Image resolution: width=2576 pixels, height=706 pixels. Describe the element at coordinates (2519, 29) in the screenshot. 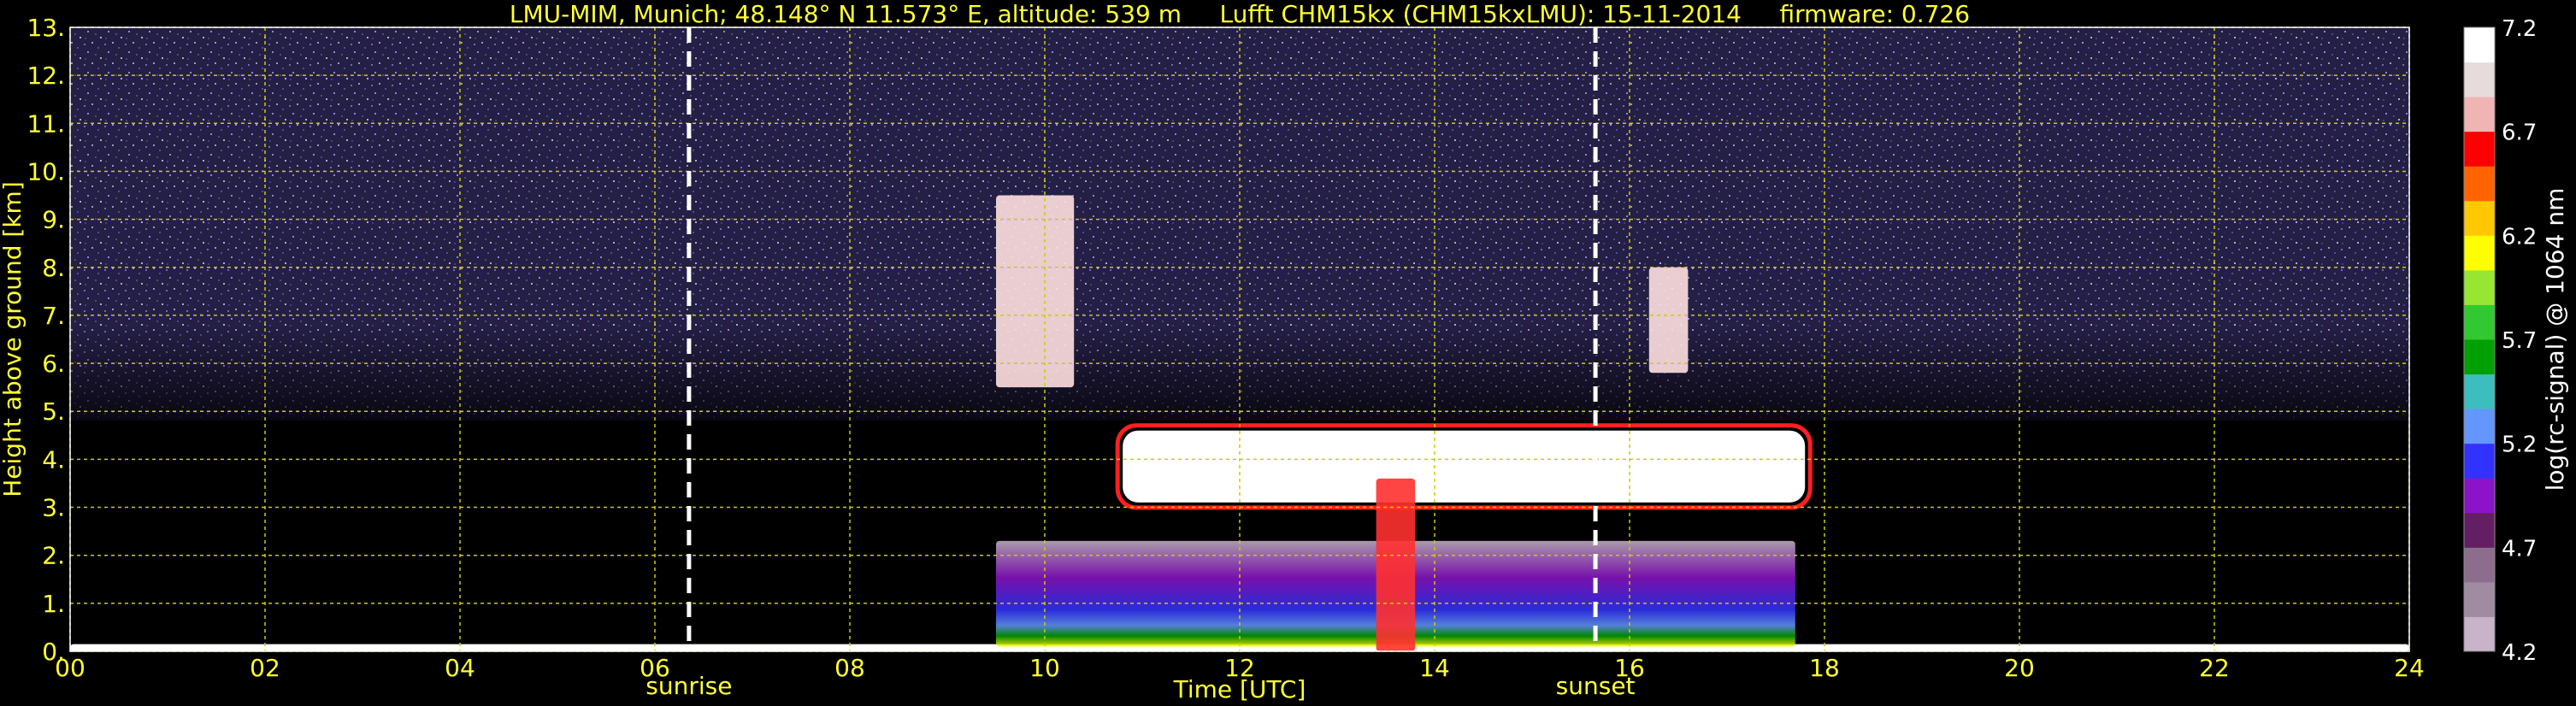

I see `colorbar-tick-label: 7.2` at that location.